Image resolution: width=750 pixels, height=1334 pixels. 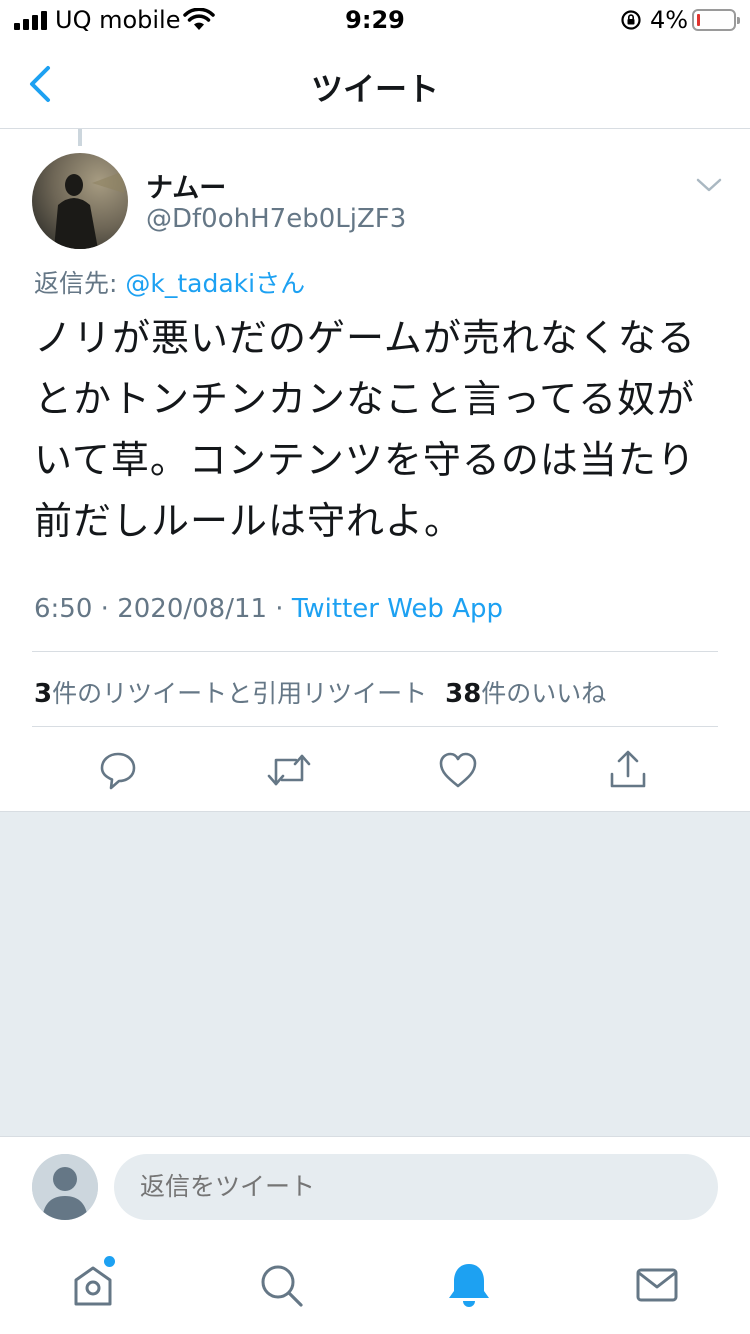 I want to click on tweet-date: 2020/08/11, so click(x=192, y=609).